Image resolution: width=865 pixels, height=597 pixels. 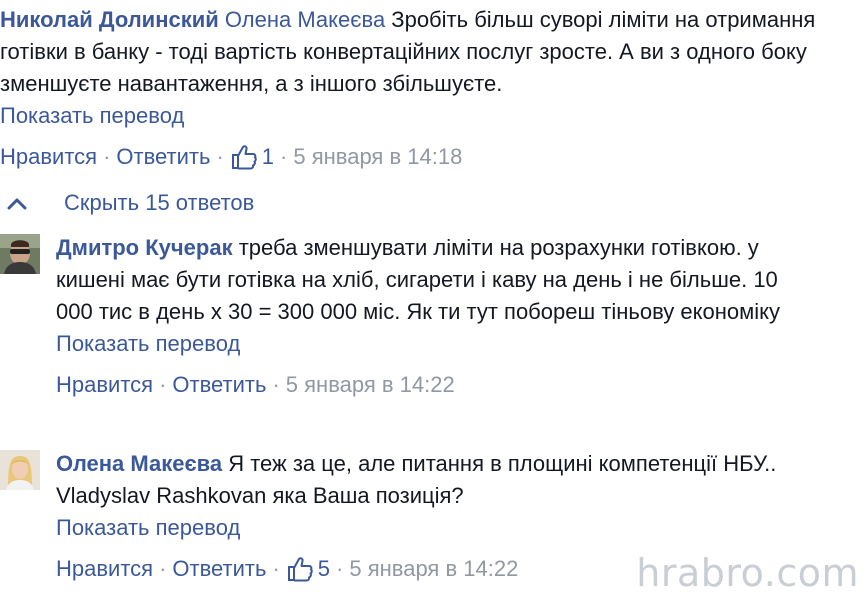 I want to click on mention-link: Олена Макеєва, so click(x=305, y=19).